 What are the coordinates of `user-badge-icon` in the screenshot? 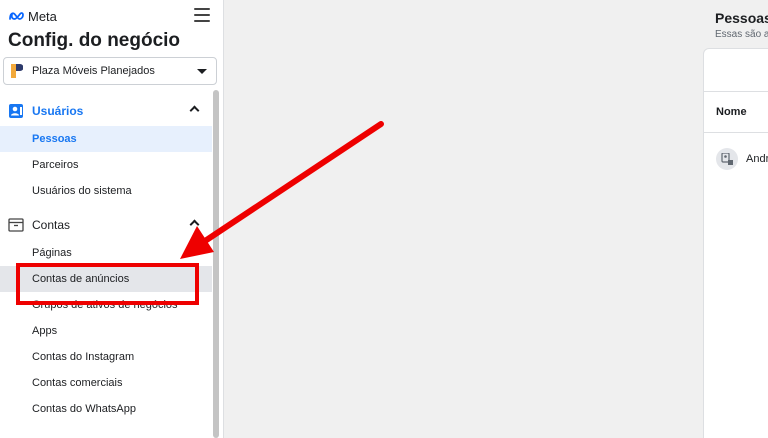 It's located at (727, 159).